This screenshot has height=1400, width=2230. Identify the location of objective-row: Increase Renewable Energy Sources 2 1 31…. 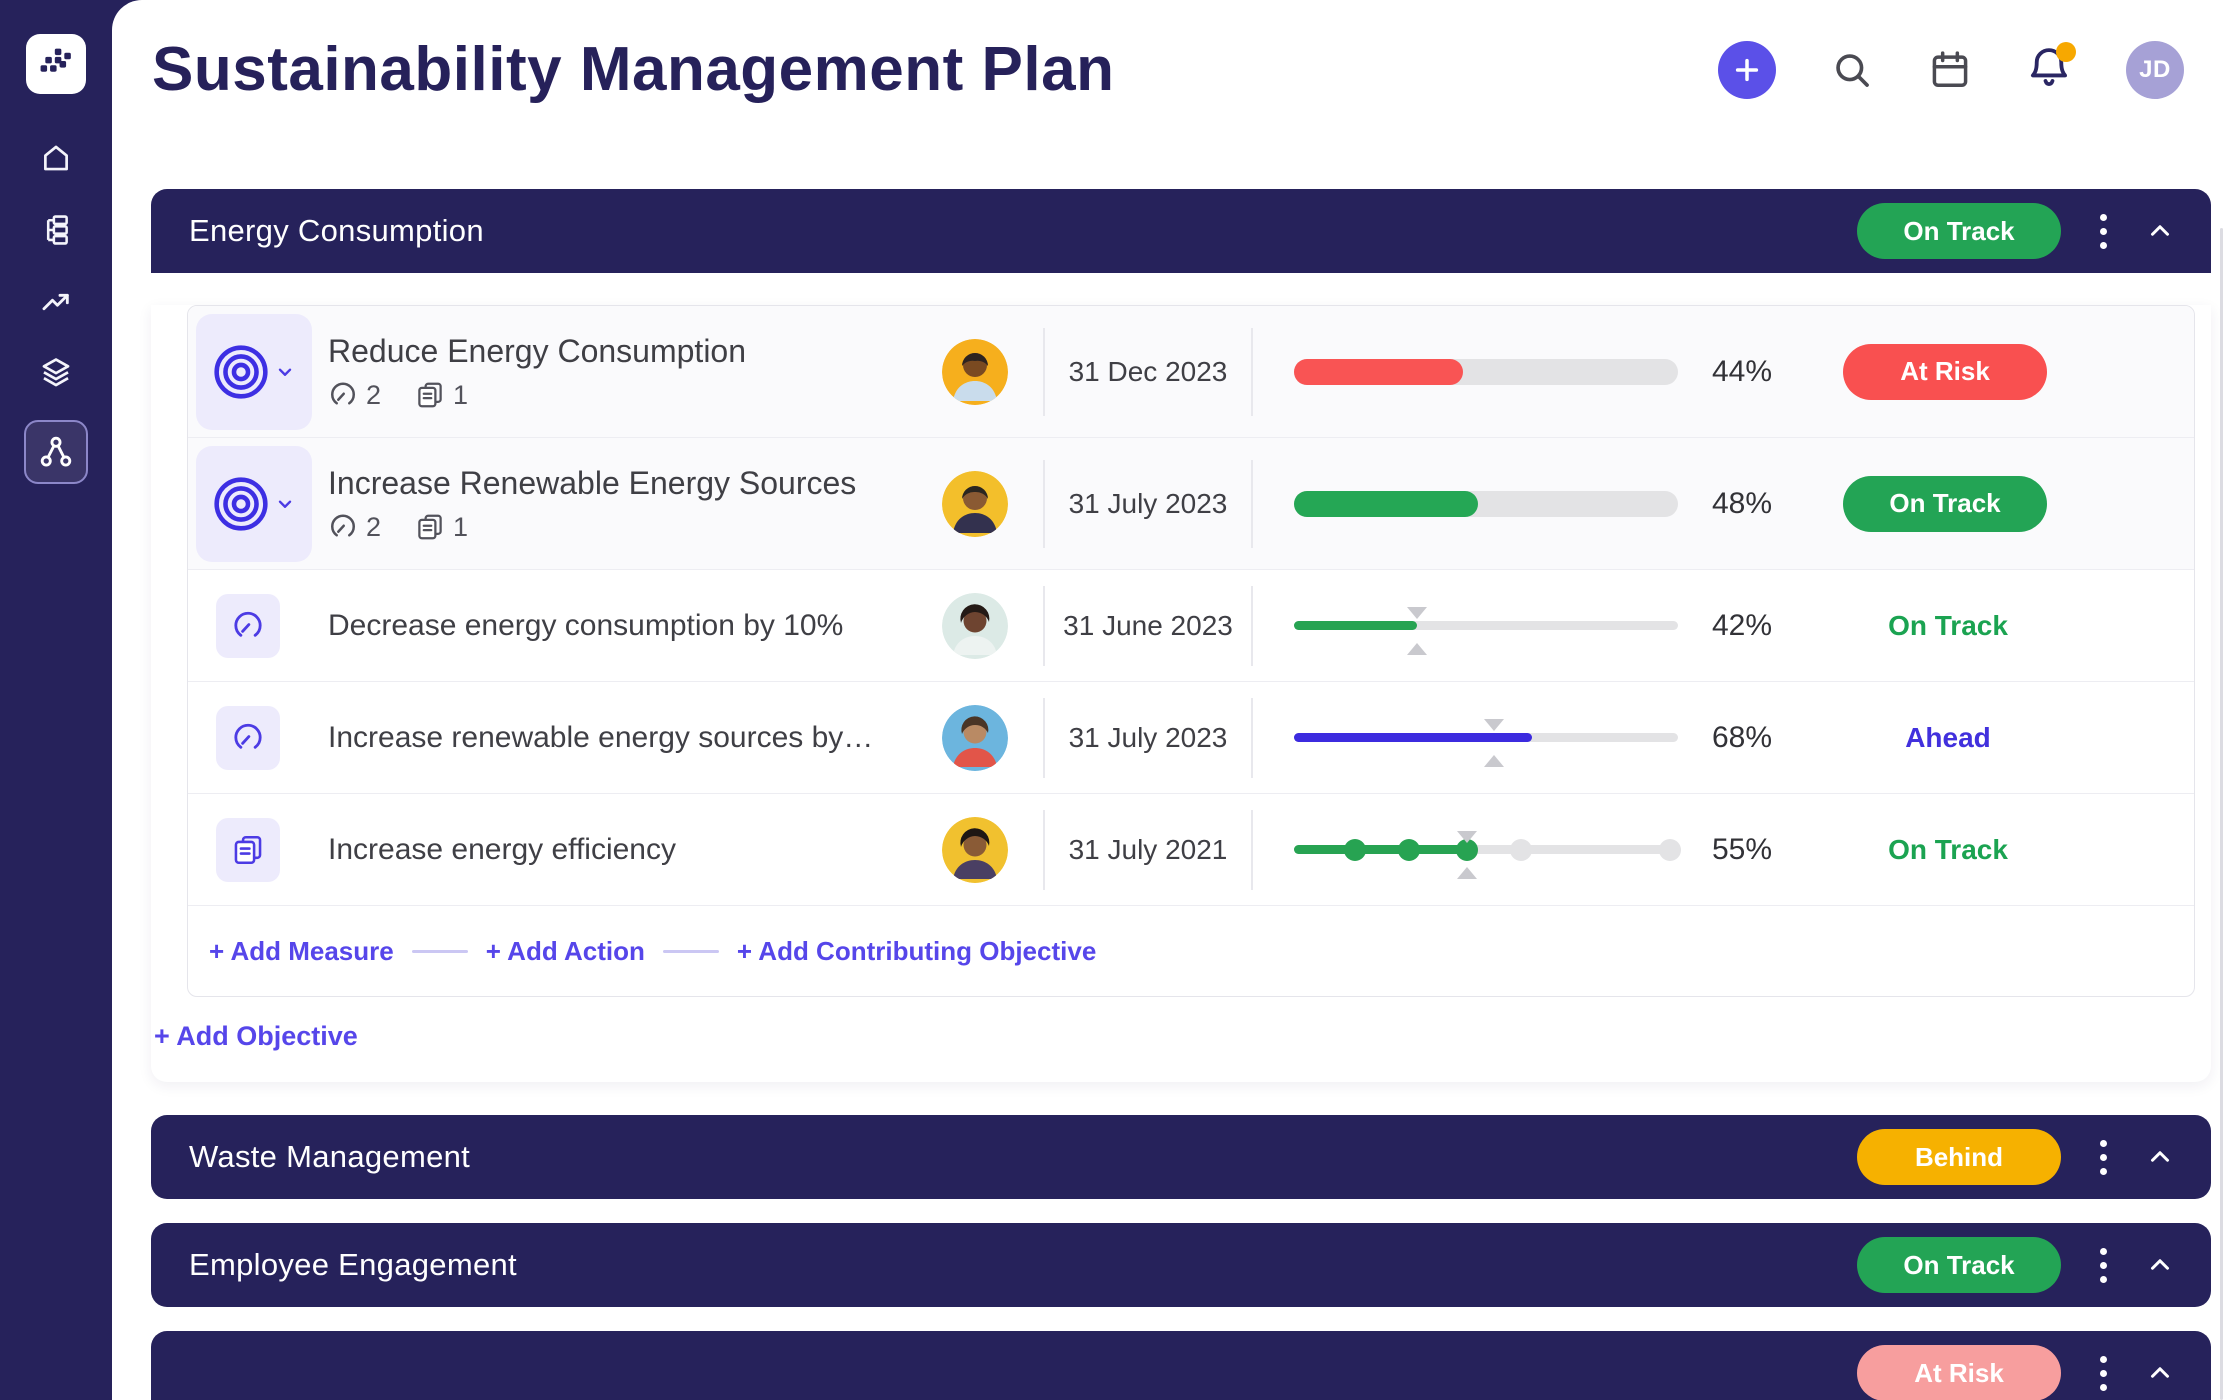
(1191, 504).